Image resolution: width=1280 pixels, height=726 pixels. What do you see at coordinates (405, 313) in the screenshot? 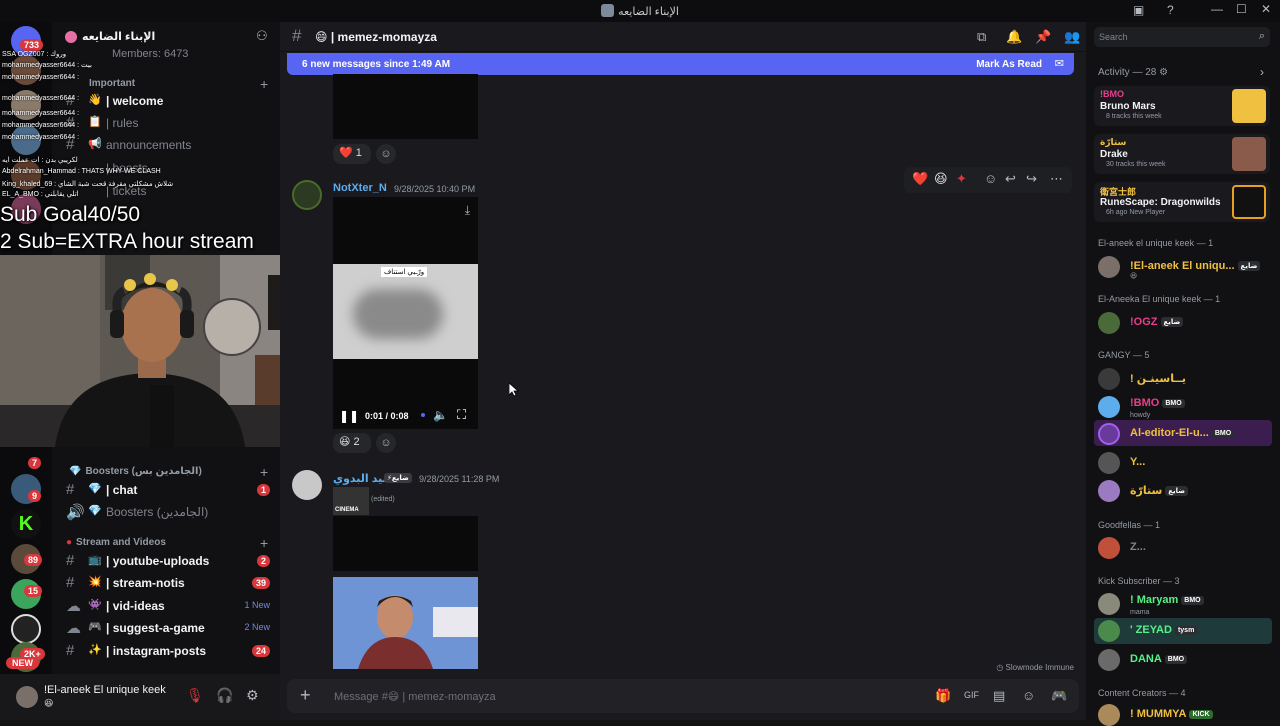
I see `video-player: ⤓ ورّـبي استناف ❚❚ 0:01 / 0:08 🔈 ⛶` at bounding box center [405, 313].